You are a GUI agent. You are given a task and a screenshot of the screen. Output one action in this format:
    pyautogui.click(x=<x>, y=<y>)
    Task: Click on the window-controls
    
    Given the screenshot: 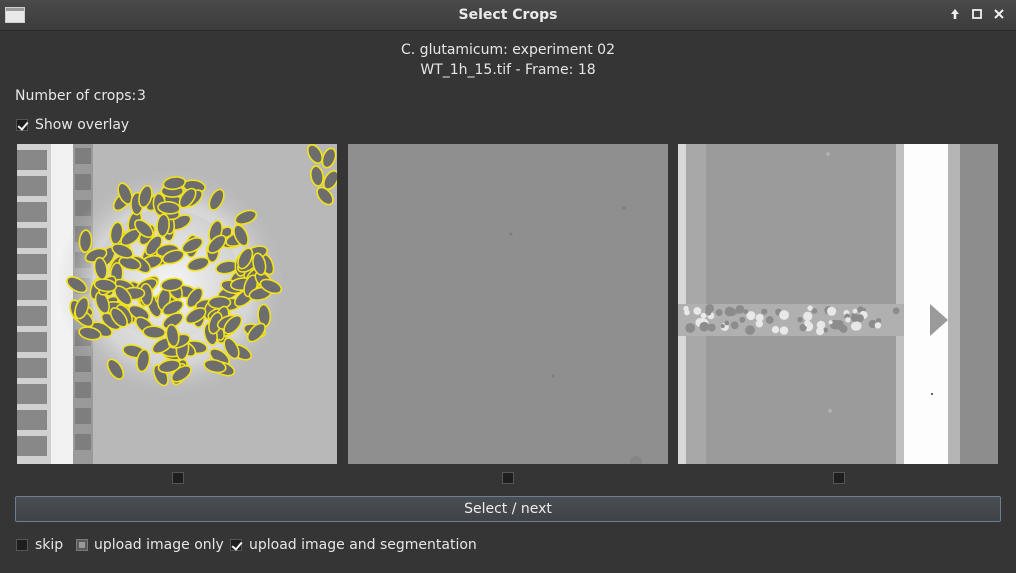 What is the action you would take?
    pyautogui.click(x=977, y=14)
    